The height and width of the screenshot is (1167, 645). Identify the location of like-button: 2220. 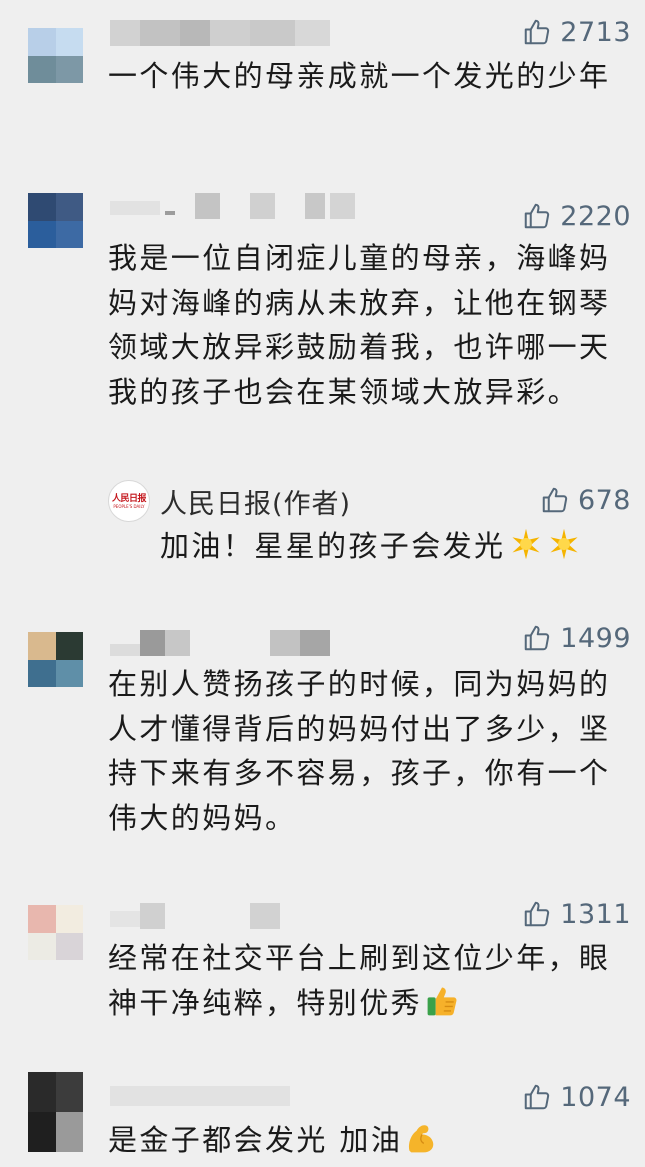
(576, 216).